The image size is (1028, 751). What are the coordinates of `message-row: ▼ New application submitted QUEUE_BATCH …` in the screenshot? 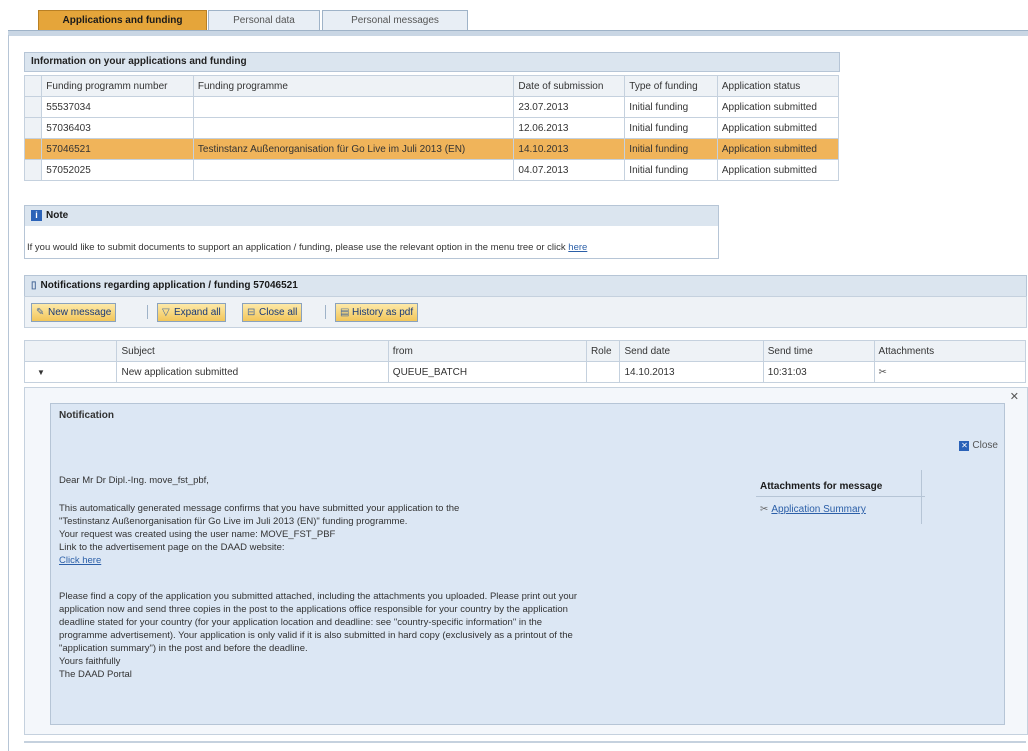 It's located at (525, 372).